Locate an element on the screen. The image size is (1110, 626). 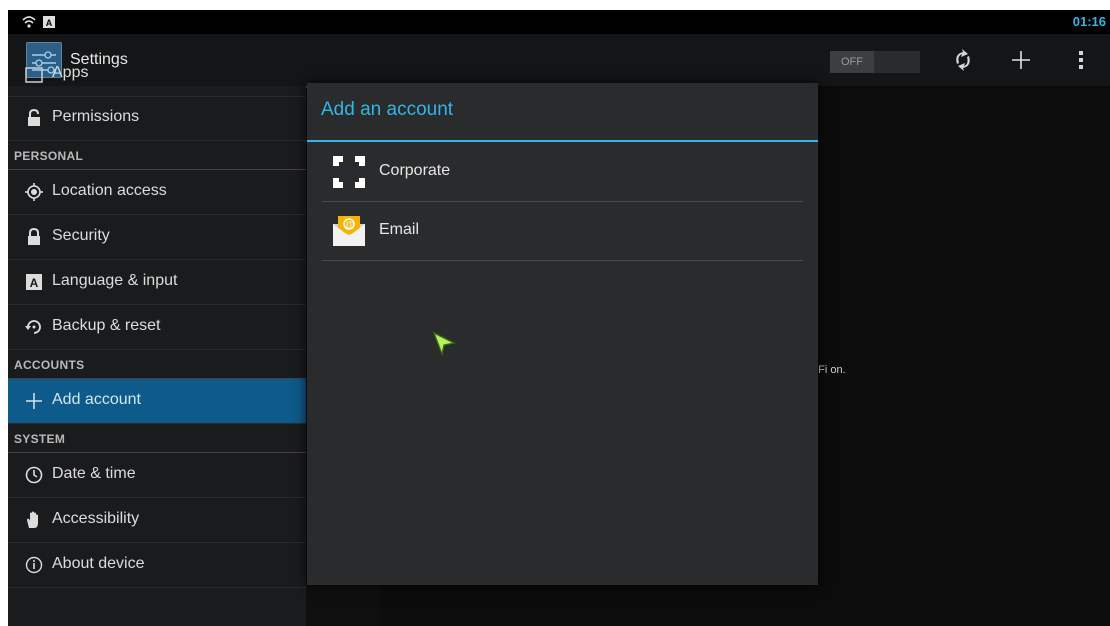
clock-icon is located at coordinates (34, 475).